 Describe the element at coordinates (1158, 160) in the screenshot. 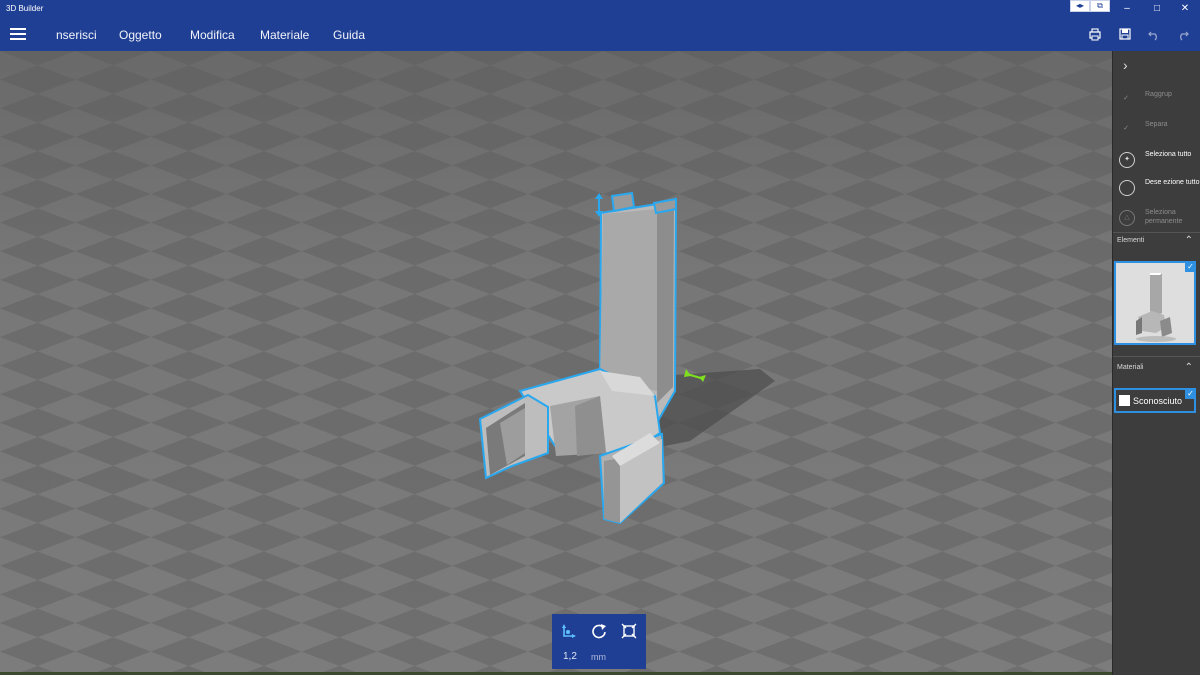

I see `select-all-button: ✦ Seleziona tutto` at that location.